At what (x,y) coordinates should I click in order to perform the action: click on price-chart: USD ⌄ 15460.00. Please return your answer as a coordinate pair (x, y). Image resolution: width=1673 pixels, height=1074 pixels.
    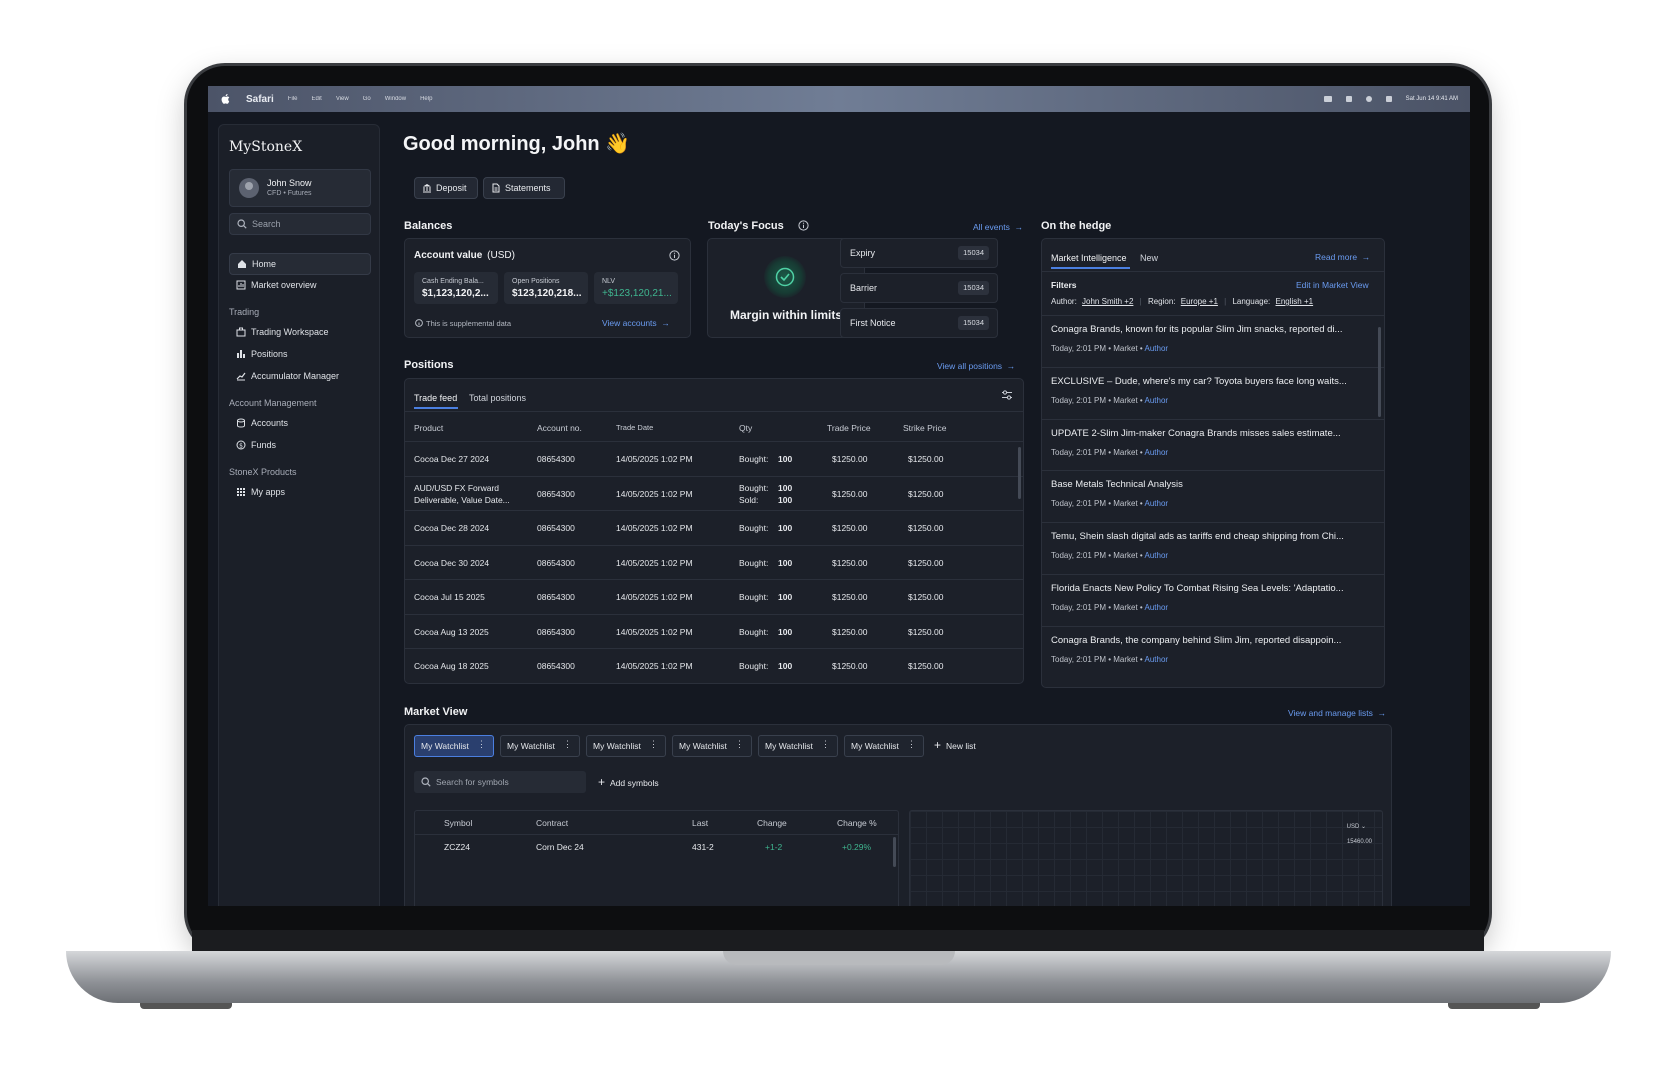
    Looking at the image, I should click on (1146, 858).